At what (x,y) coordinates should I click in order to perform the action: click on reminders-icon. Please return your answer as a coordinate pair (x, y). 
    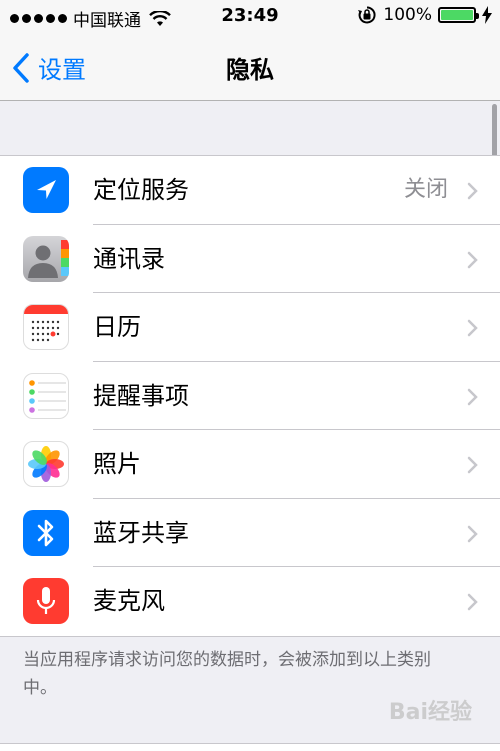
    Looking at the image, I should click on (46, 395).